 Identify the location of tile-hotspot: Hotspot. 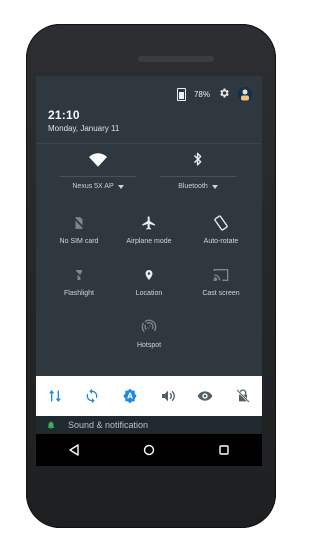
(149, 333).